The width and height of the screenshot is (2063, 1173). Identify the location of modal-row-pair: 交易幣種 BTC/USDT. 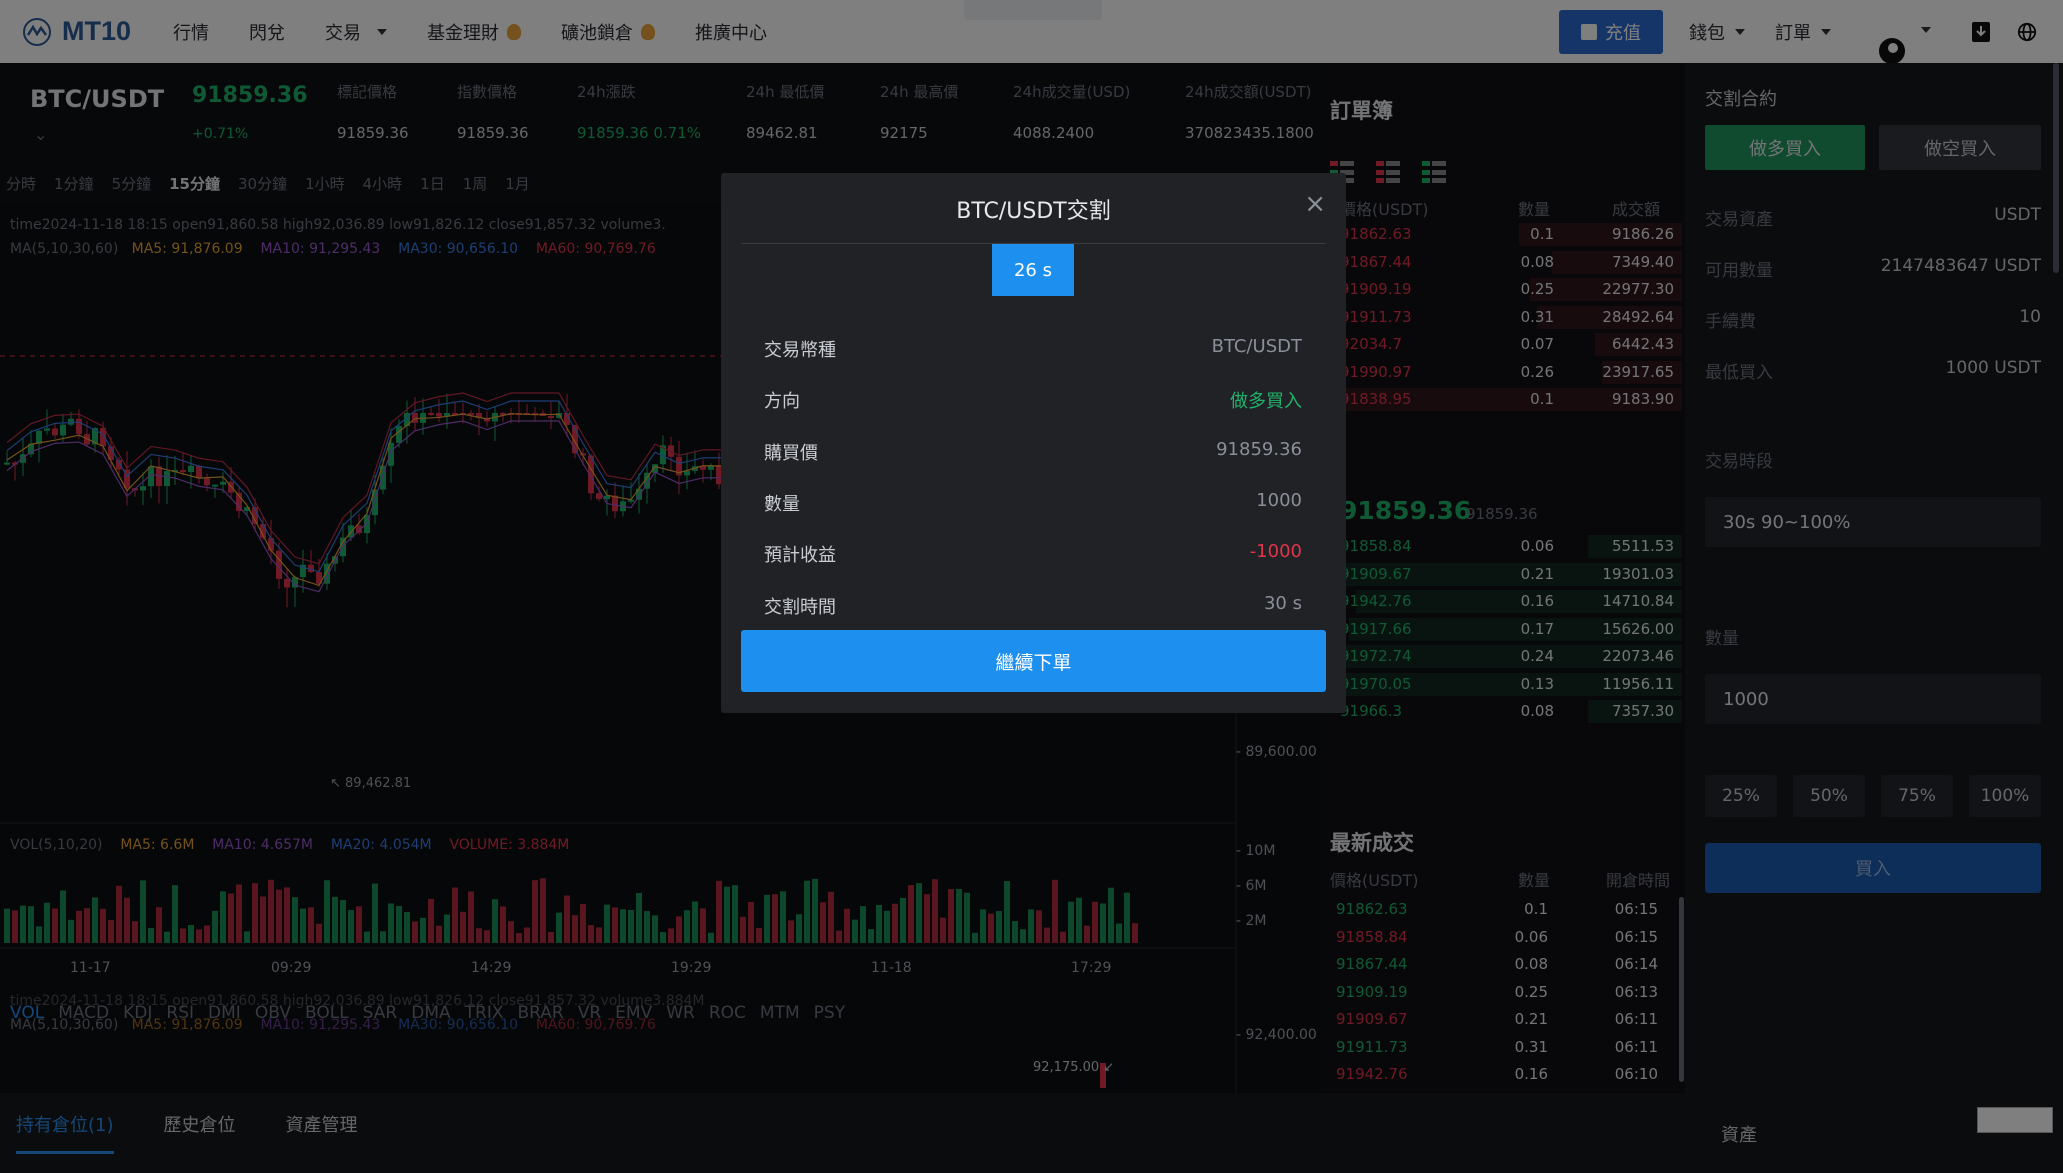
(1033, 348).